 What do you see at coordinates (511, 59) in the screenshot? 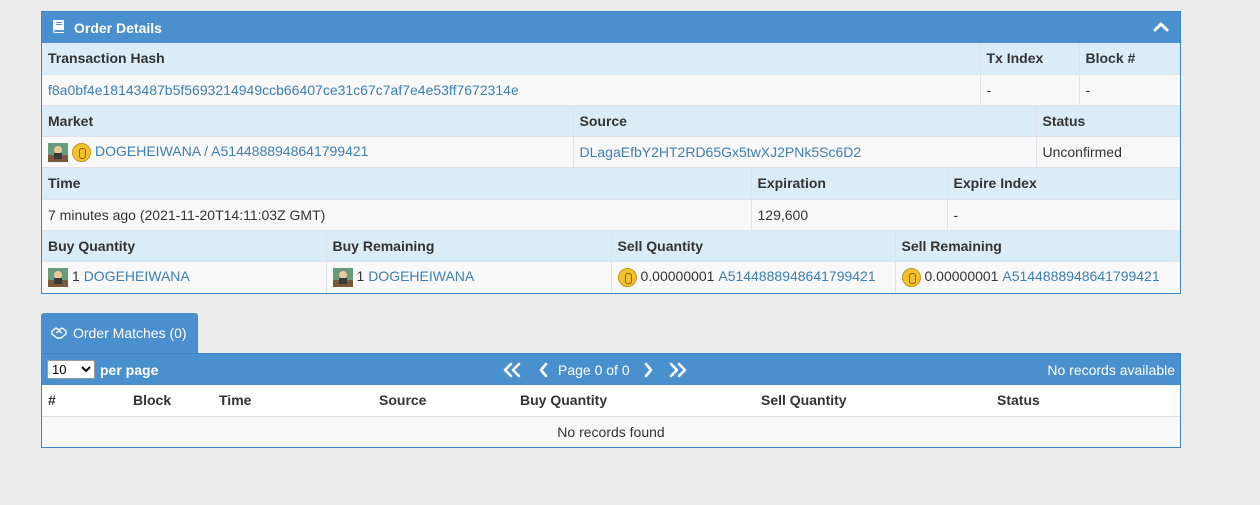
I see `tx-hash-label: Transaction Hash` at bounding box center [511, 59].